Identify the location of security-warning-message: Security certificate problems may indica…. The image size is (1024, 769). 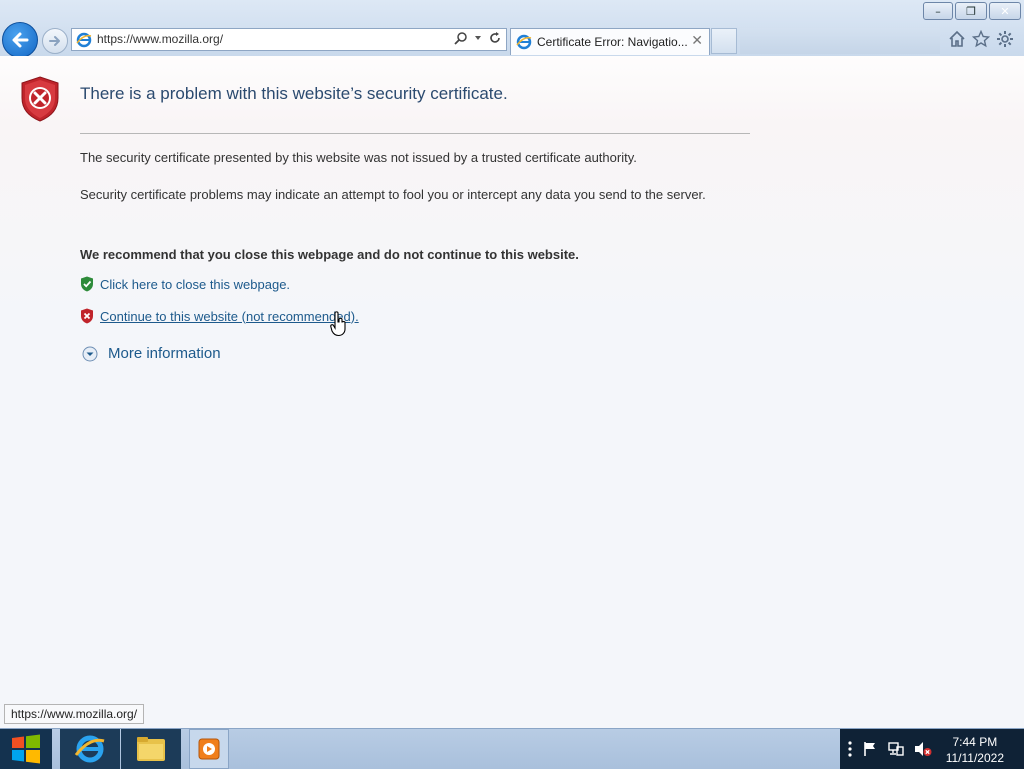
(393, 194).